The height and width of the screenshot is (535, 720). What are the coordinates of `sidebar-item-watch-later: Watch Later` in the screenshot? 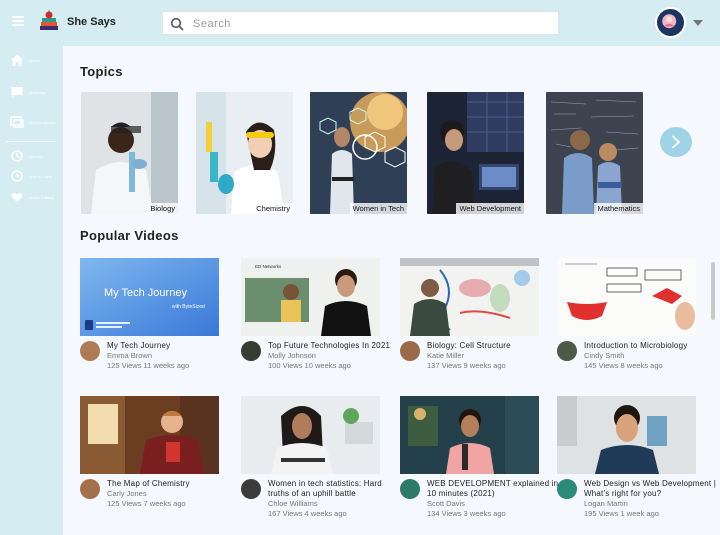 It's located at (31, 176).